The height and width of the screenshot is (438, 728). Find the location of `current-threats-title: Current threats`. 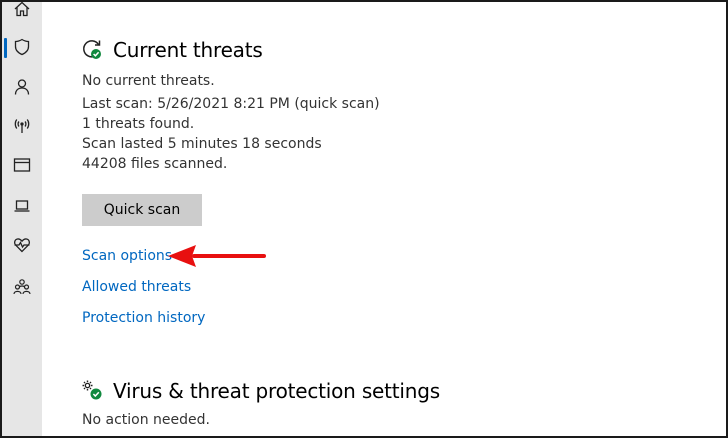

current-threats-title: Current threats is located at coordinates (188, 50).